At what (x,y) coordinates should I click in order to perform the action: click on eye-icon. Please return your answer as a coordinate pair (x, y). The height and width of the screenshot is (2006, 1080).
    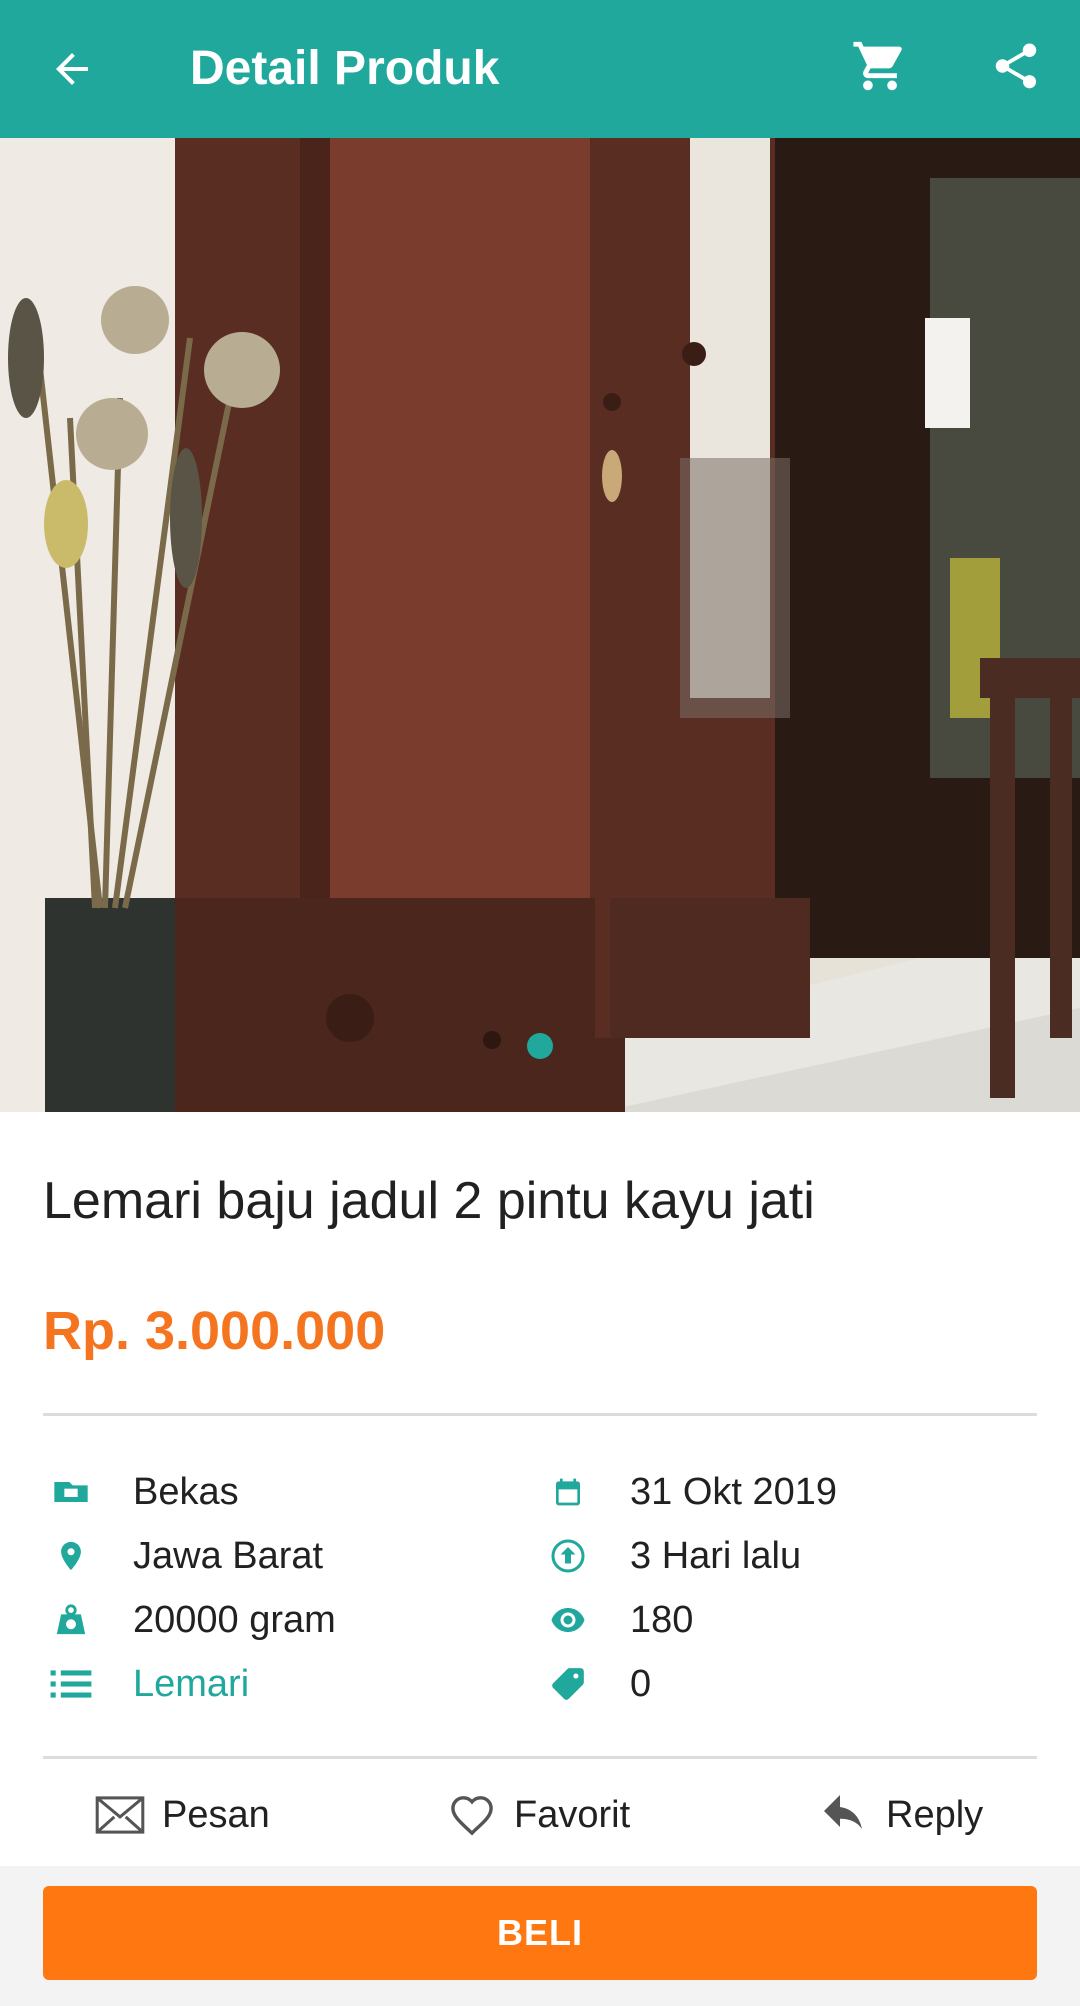
    Looking at the image, I should click on (568, 1620).